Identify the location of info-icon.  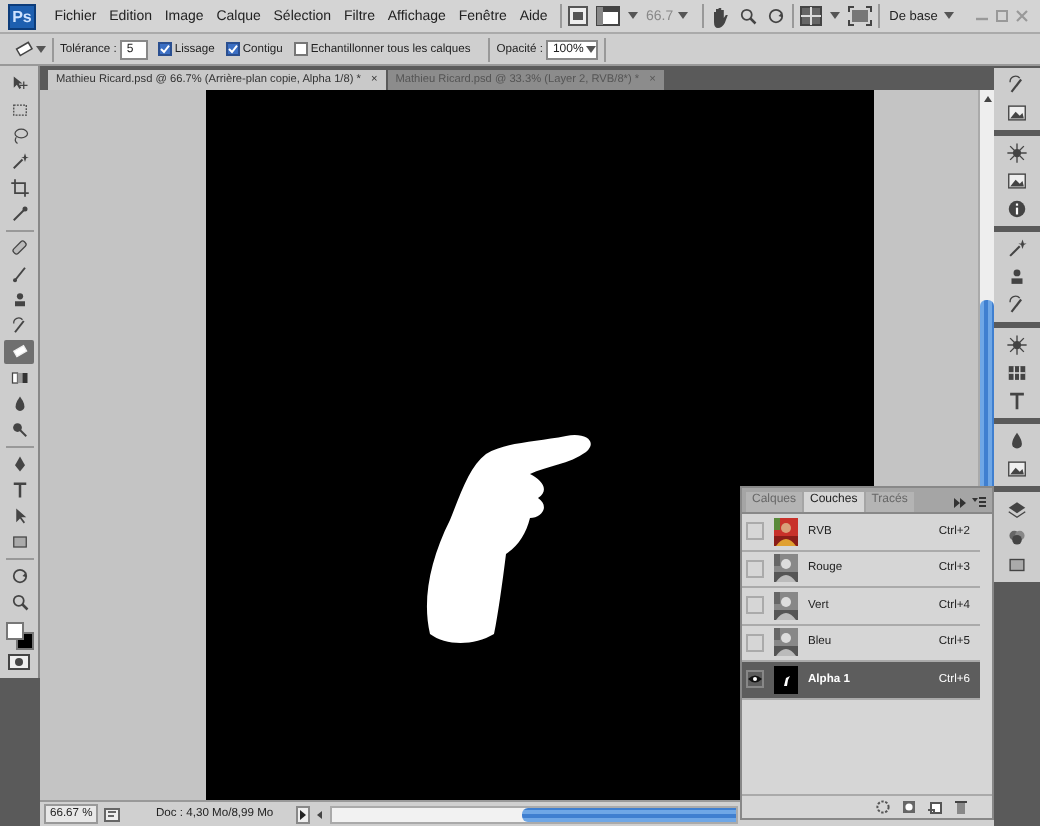
(1017, 209).